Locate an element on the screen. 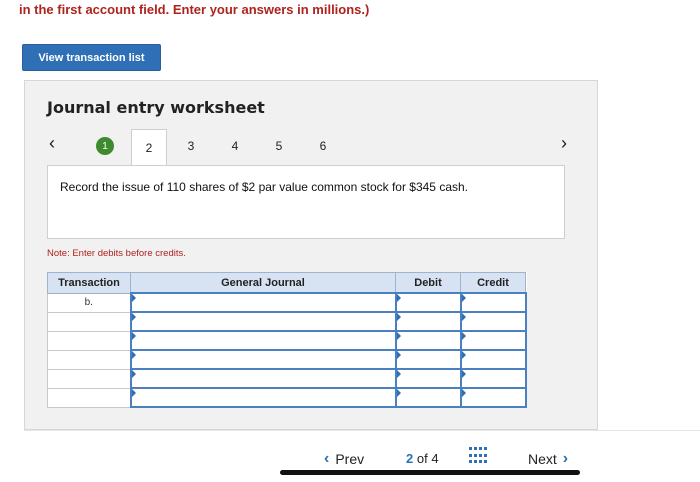 This screenshot has height=482, width=700. step-tab-5: 5 is located at coordinates (279, 146).